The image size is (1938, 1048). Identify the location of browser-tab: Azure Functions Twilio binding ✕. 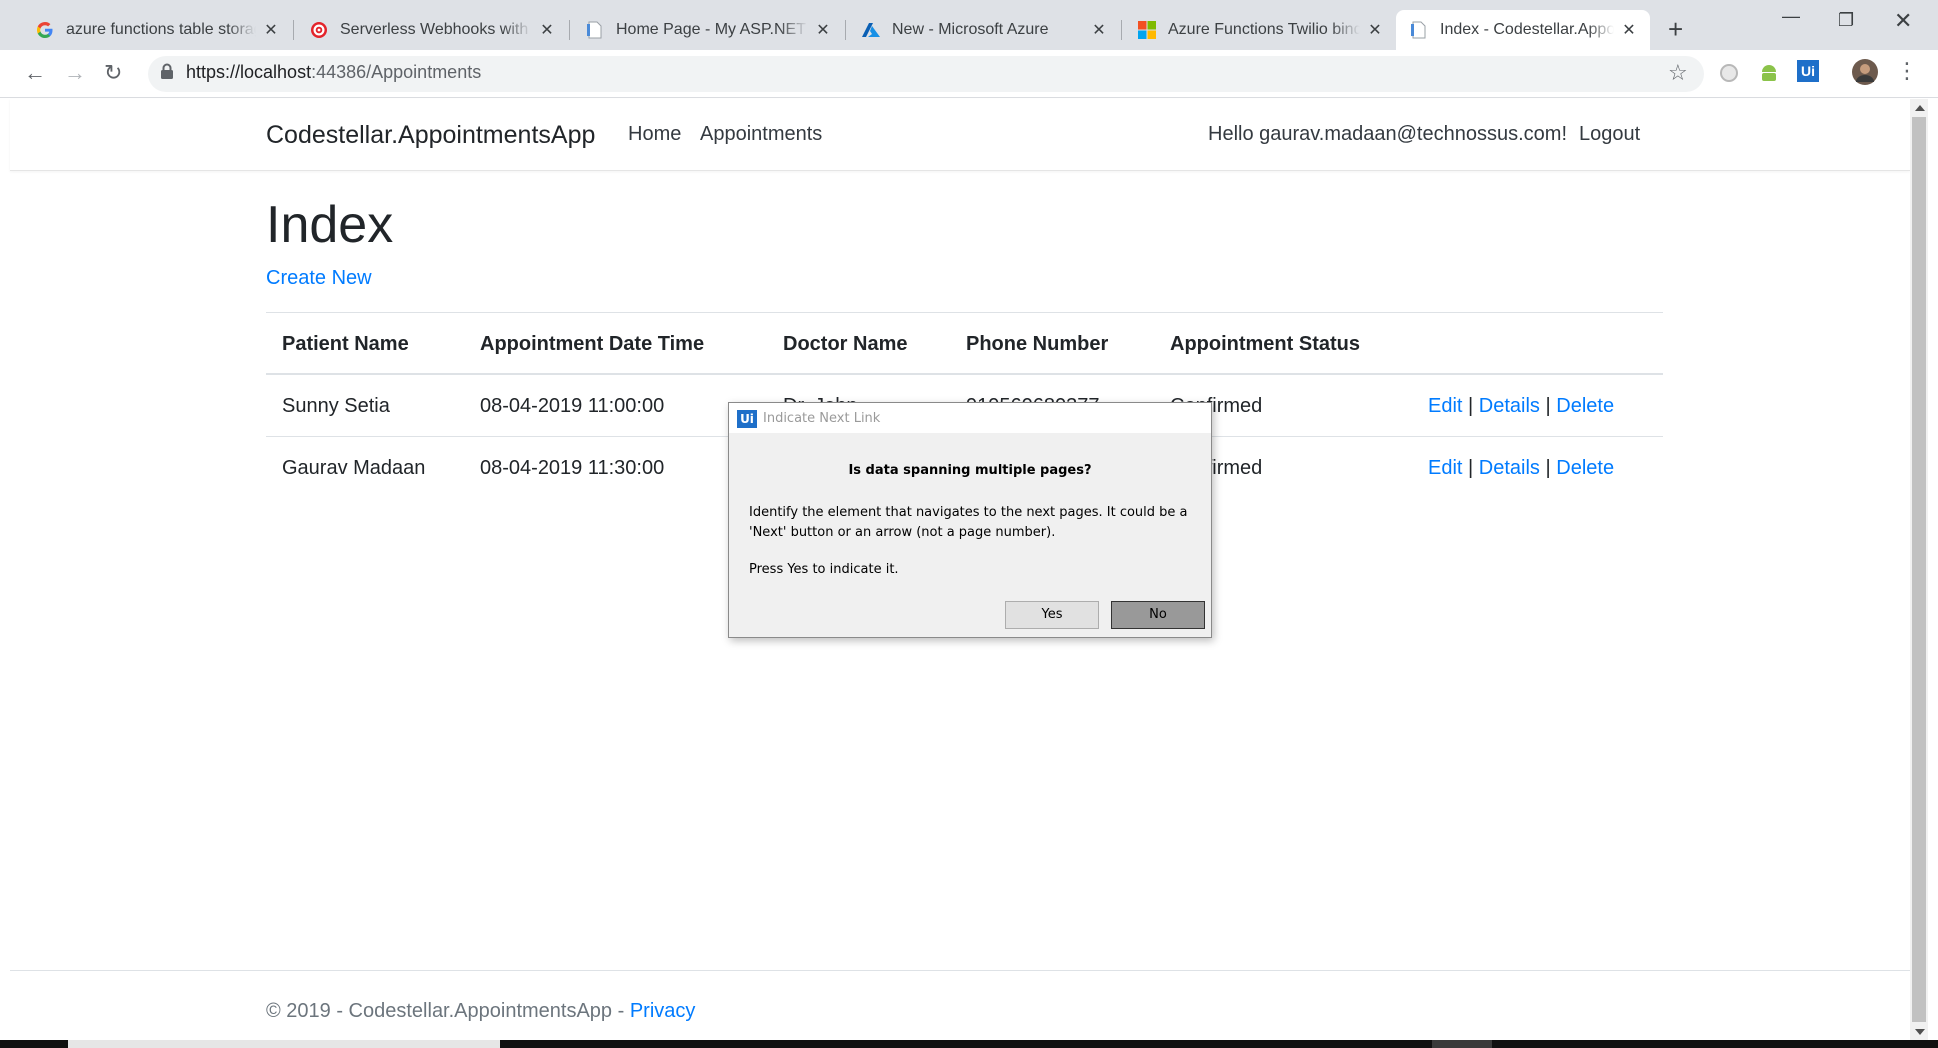
(1260, 30).